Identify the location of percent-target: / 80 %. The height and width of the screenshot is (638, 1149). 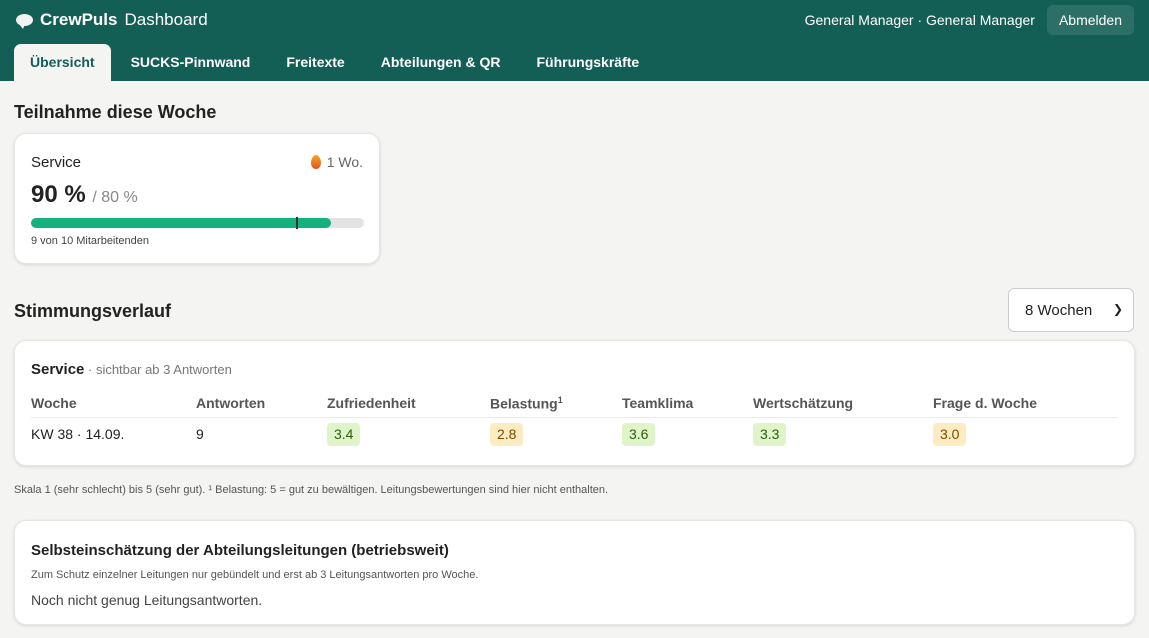
(115, 197).